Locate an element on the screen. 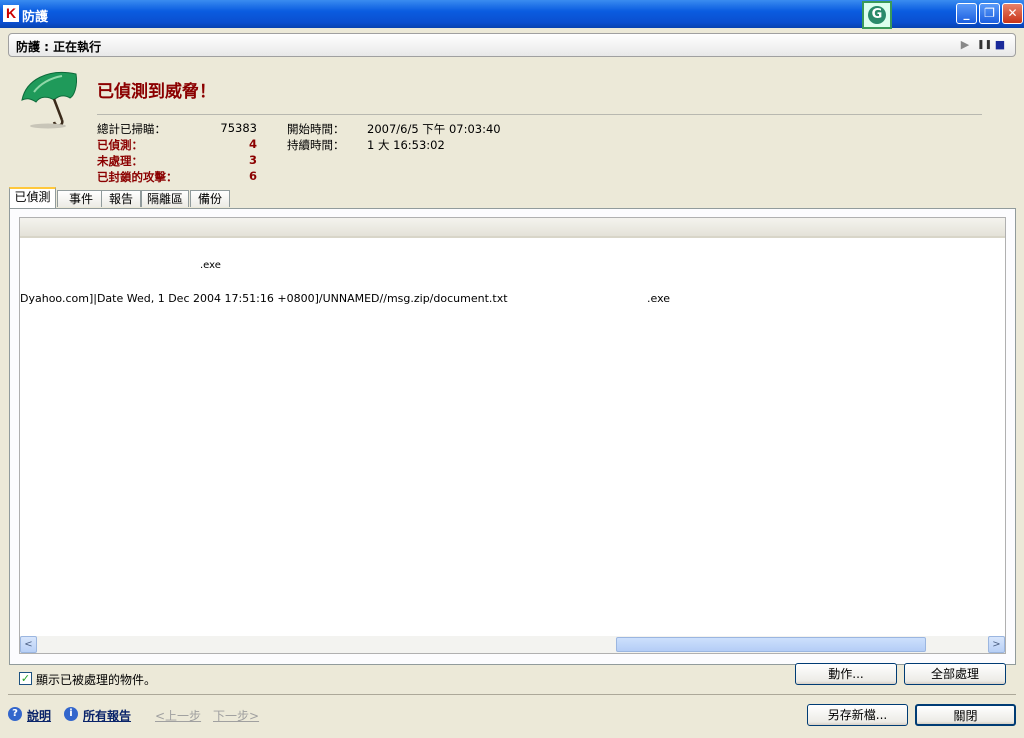 The image size is (1024, 738). process-all-button: 全部處理 is located at coordinates (955, 674).